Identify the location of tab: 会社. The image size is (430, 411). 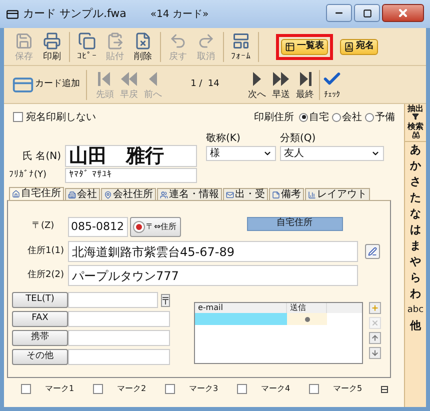
(82, 194).